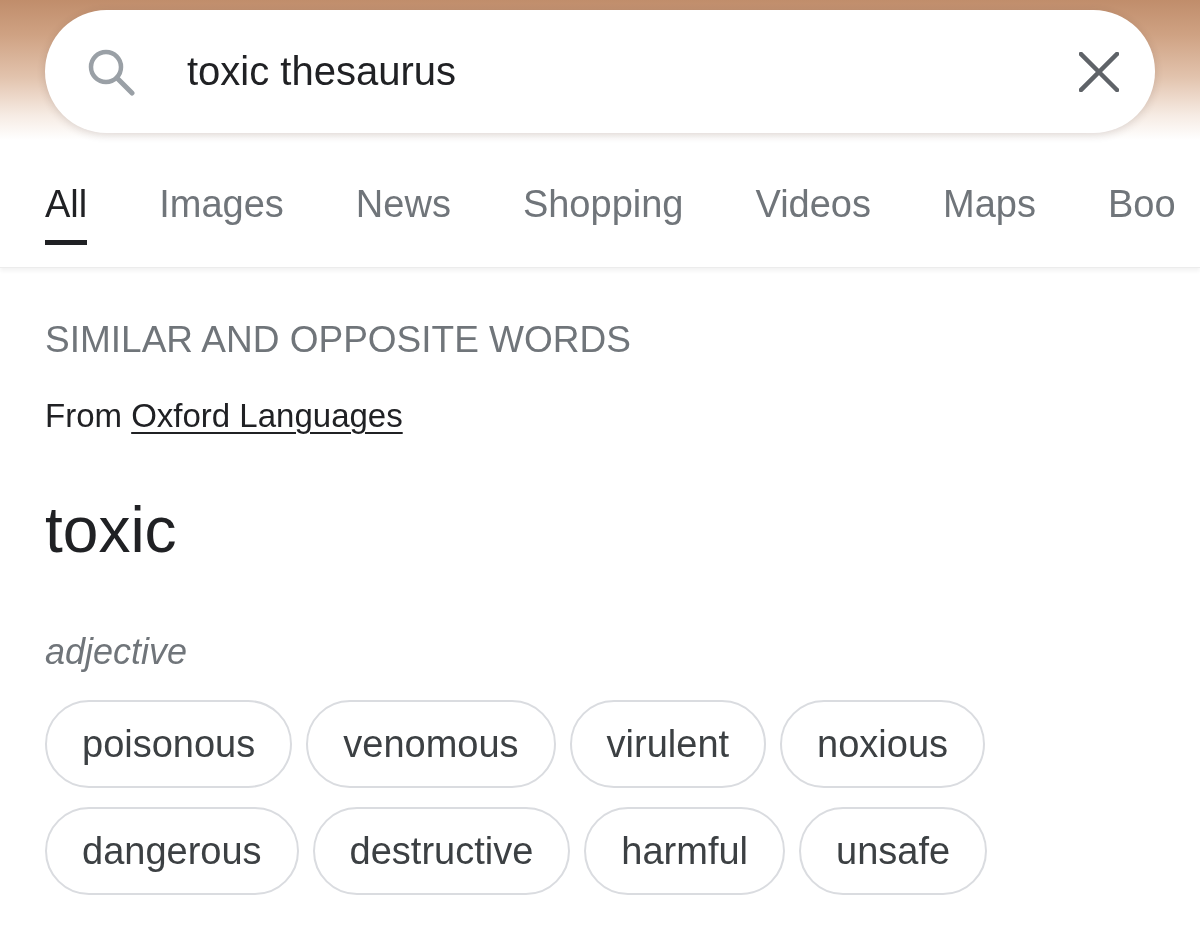 The height and width of the screenshot is (940, 1200). I want to click on headword: toxic, so click(111, 530).